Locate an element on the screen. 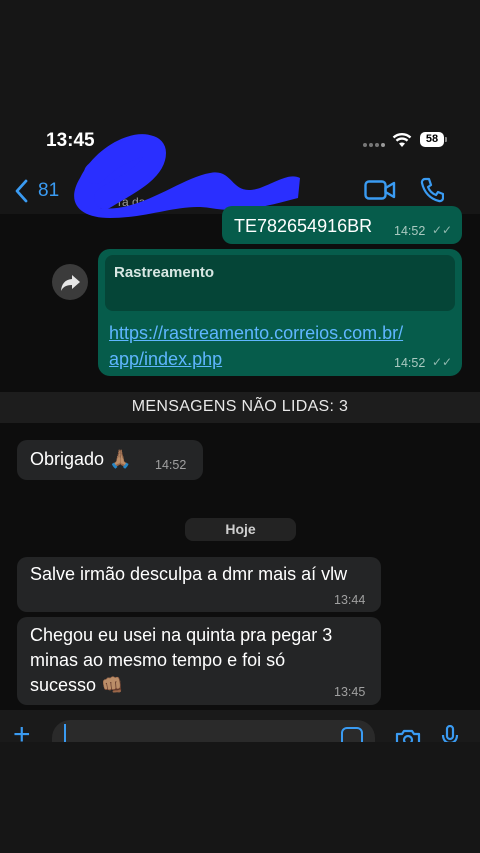 Image resolution: width=480 pixels, height=853 pixels. message-text-line: Chegou eu usei na quinta pra pegar 3 is located at coordinates (181, 635).